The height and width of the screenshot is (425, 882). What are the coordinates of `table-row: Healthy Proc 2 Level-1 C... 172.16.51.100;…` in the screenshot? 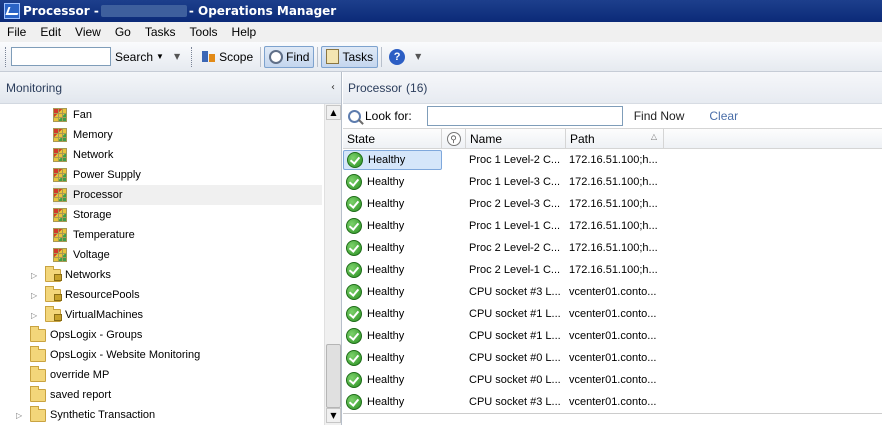 It's located at (612, 270).